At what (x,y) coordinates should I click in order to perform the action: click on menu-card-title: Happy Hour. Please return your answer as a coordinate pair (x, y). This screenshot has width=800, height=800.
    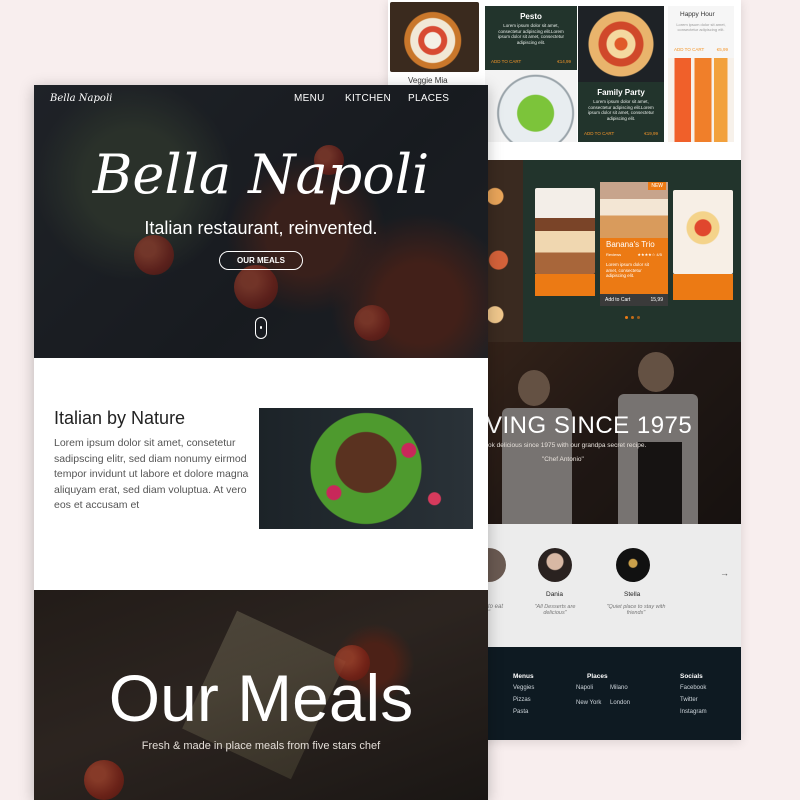
    Looking at the image, I should click on (697, 14).